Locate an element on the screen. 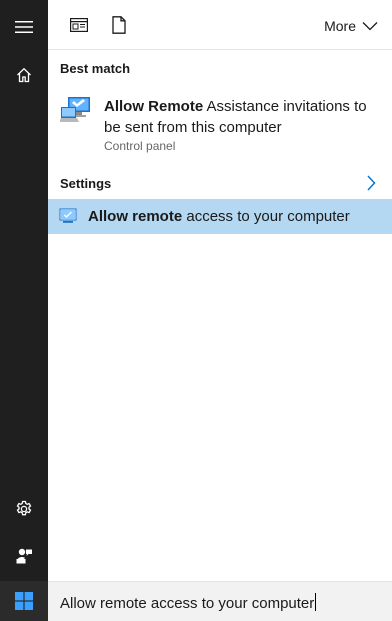 The image size is (392, 621). more-dropdown: More is located at coordinates (351, 26).